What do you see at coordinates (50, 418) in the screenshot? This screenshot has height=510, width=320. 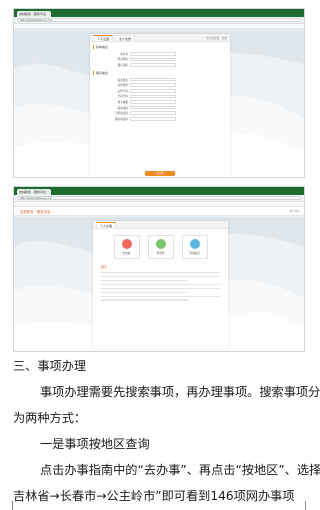 I see `paragraph-line: 为两种方式：` at bounding box center [50, 418].